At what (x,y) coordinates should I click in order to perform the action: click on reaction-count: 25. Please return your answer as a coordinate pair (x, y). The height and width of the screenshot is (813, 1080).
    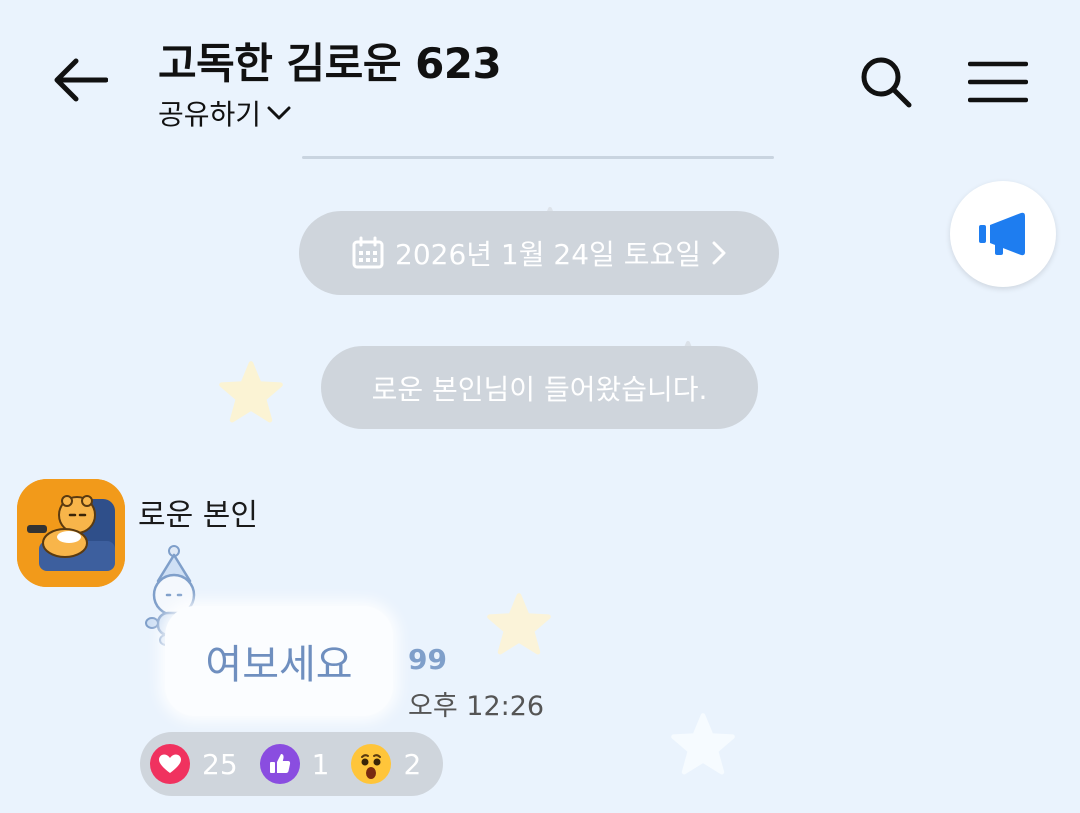
    Looking at the image, I should click on (220, 764).